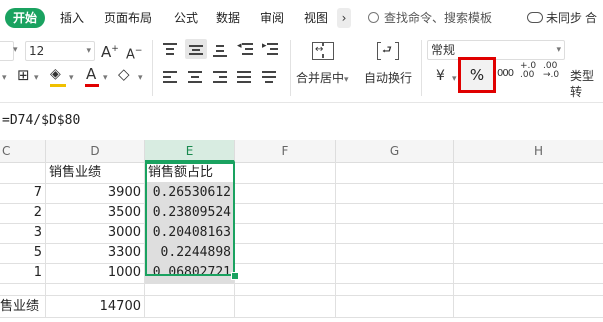 The image size is (603, 322). I want to click on currency-icon: ¥, so click(440, 76).